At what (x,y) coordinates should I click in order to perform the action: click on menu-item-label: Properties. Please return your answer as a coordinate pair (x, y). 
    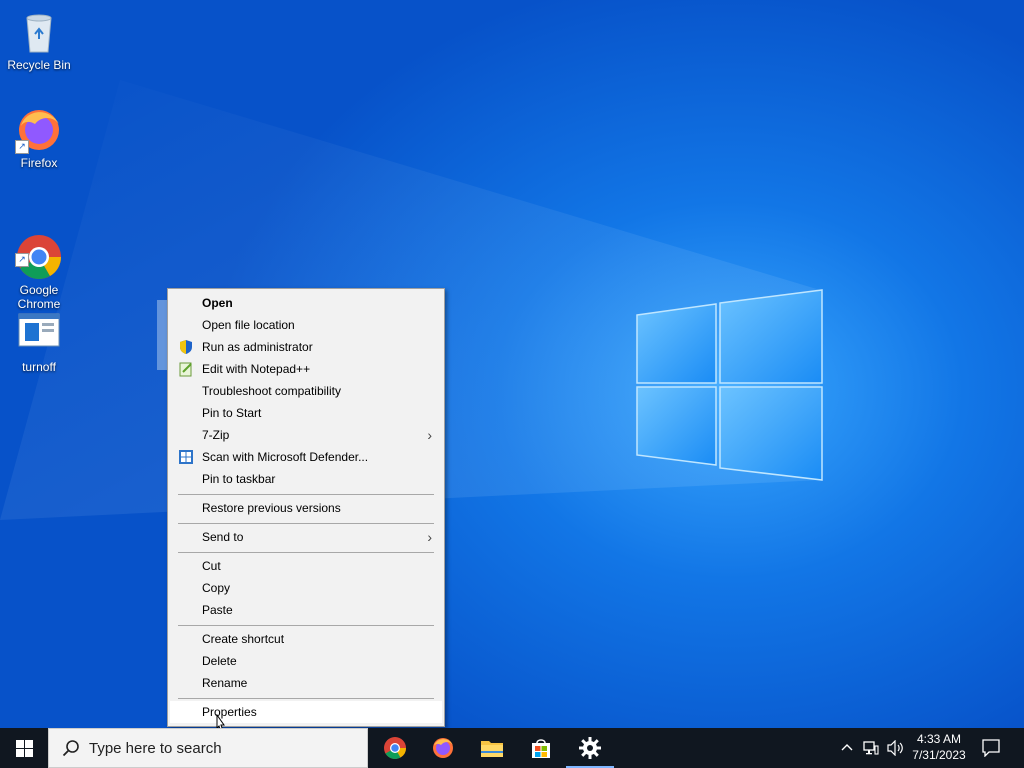
    Looking at the image, I should click on (229, 712).